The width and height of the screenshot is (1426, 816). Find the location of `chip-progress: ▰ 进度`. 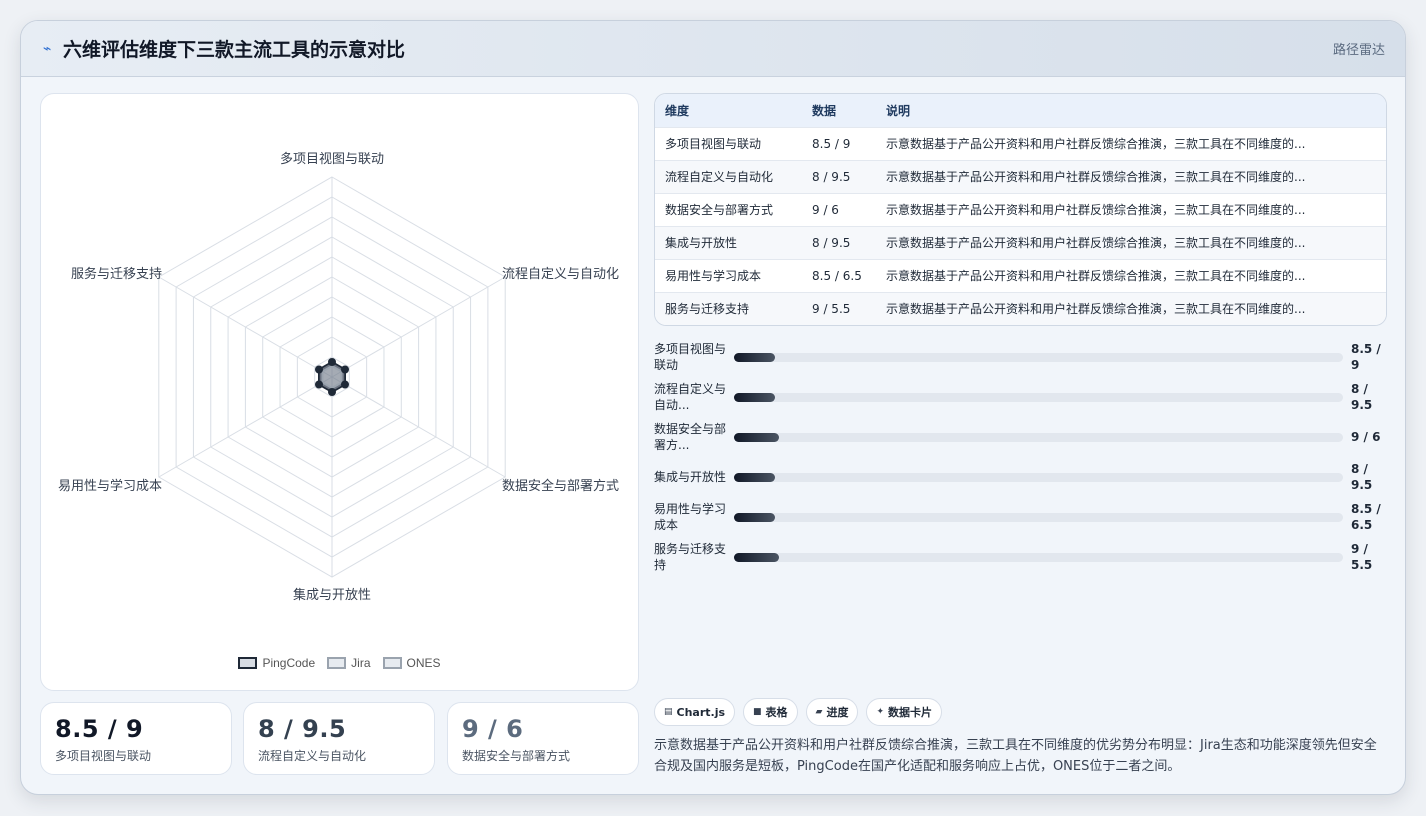

chip-progress: ▰ 进度 is located at coordinates (832, 712).